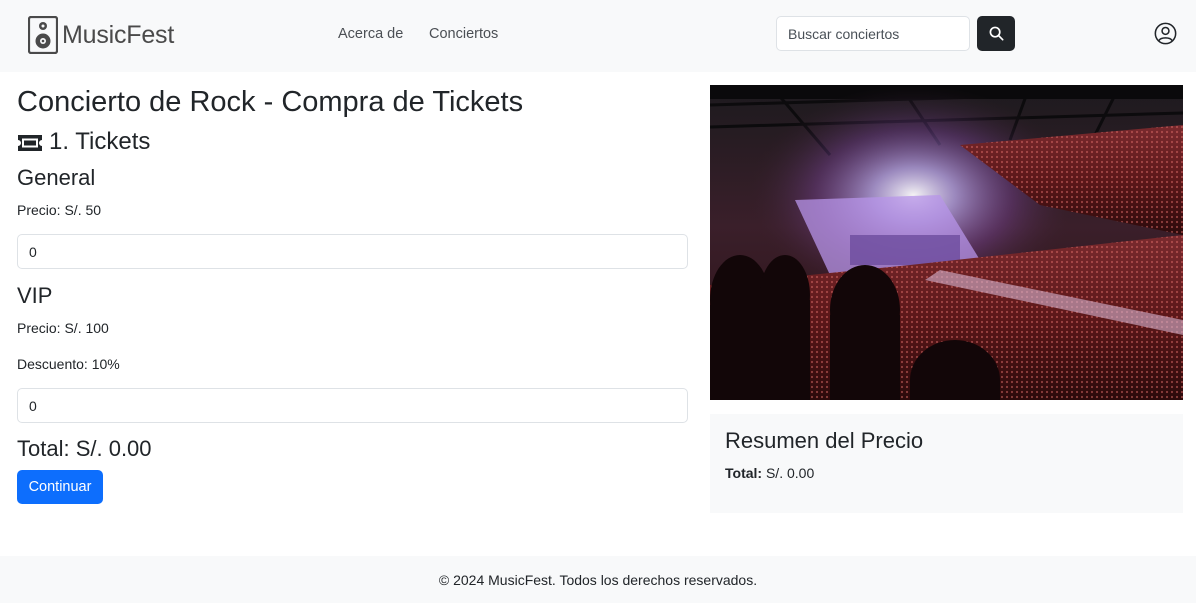 The image size is (1196, 603). What do you see at coordinates (598, 36) in the screenshot?
I see `navbar: MusicFest Acerca de Conciertos` at bounding box center [598, 36].